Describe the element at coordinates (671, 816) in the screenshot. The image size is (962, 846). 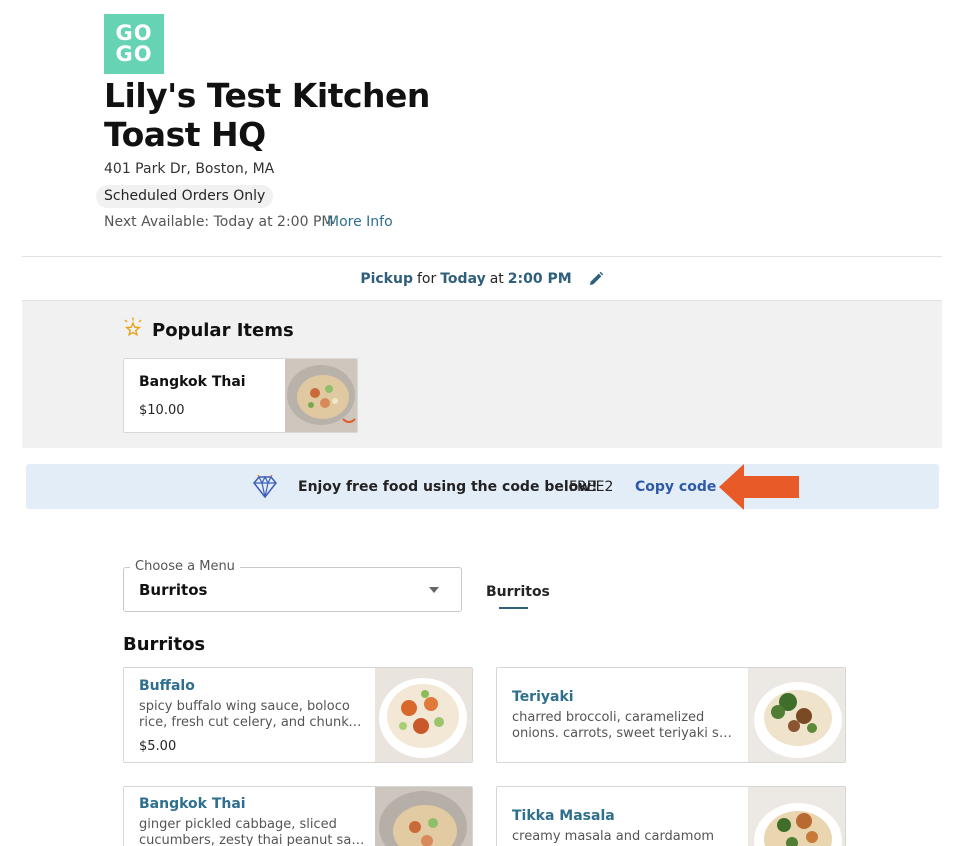
I see `menu-item-card-tikka-masala: Tikka Masala creamy masala and cardamom` at that location.